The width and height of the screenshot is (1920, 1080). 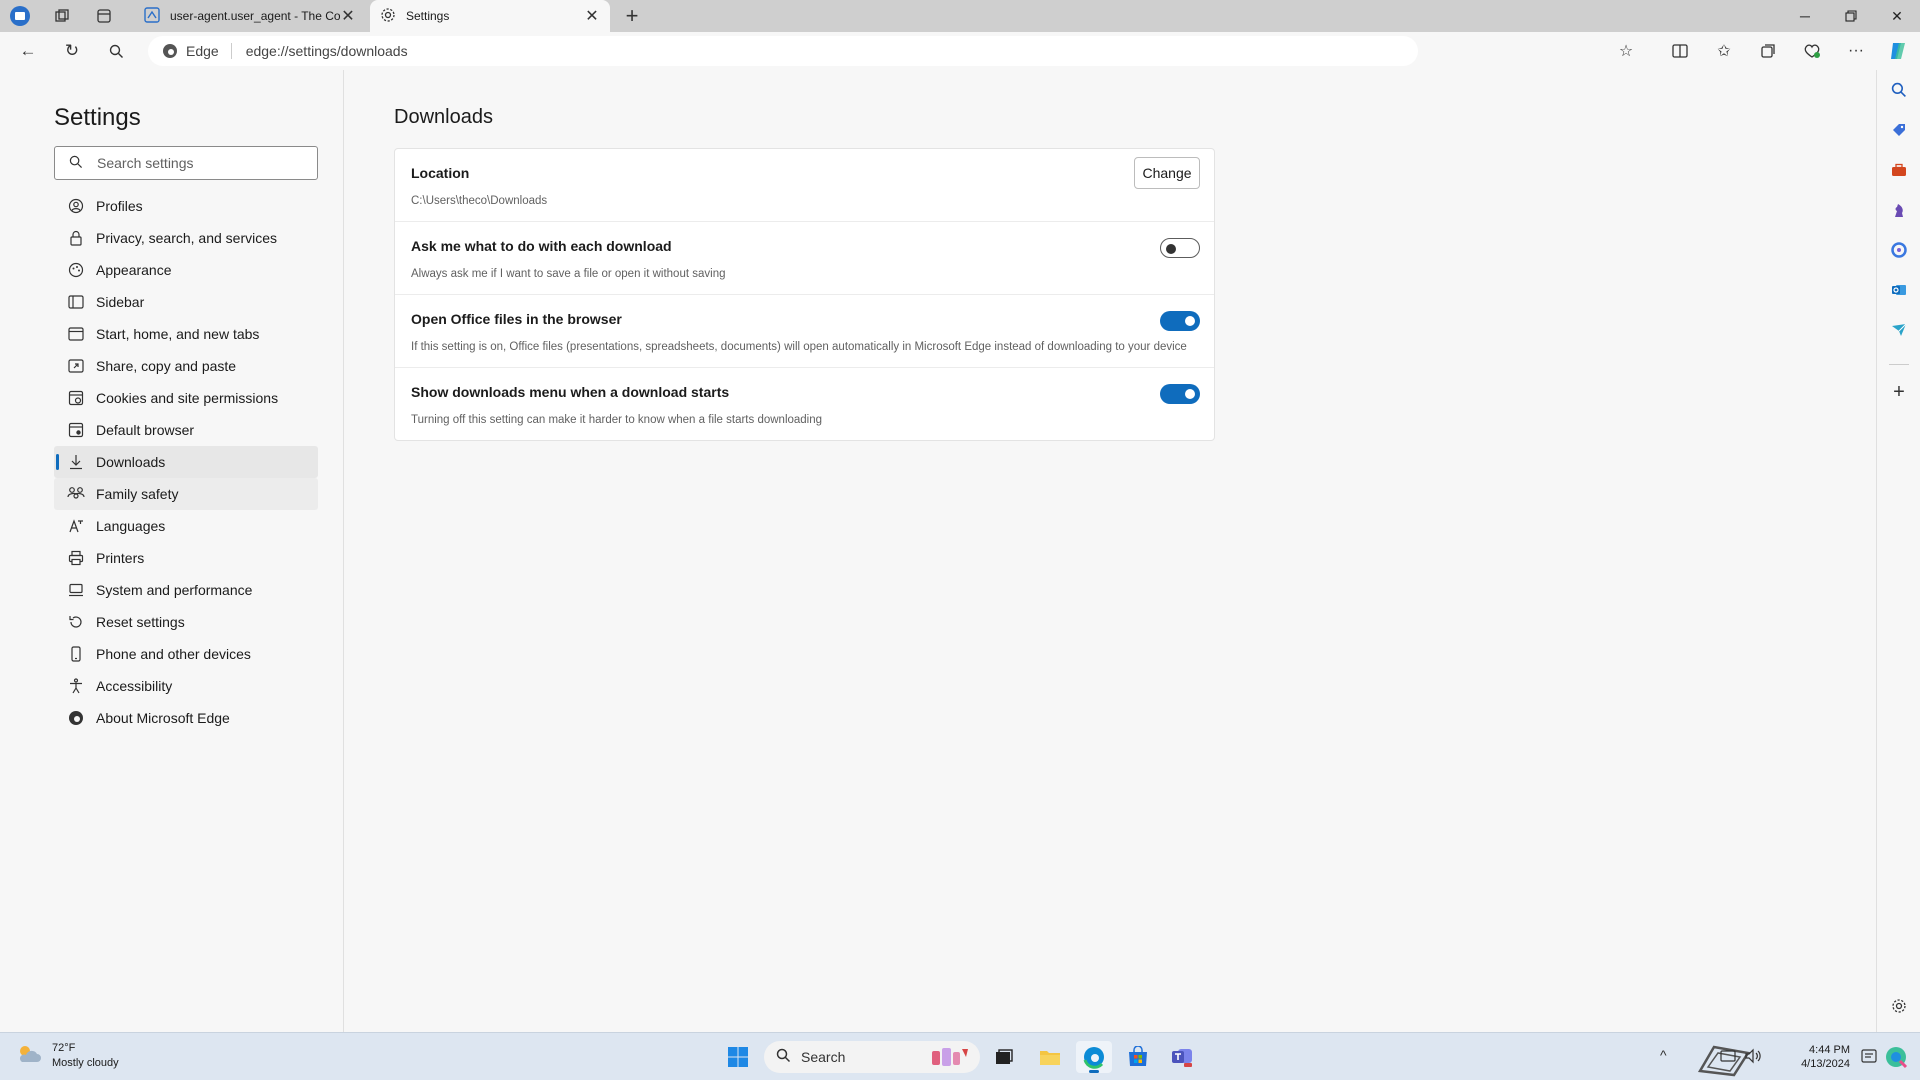 I want to click on sidebar-item-default-browser: Default browser, so click(x=186, y=430).